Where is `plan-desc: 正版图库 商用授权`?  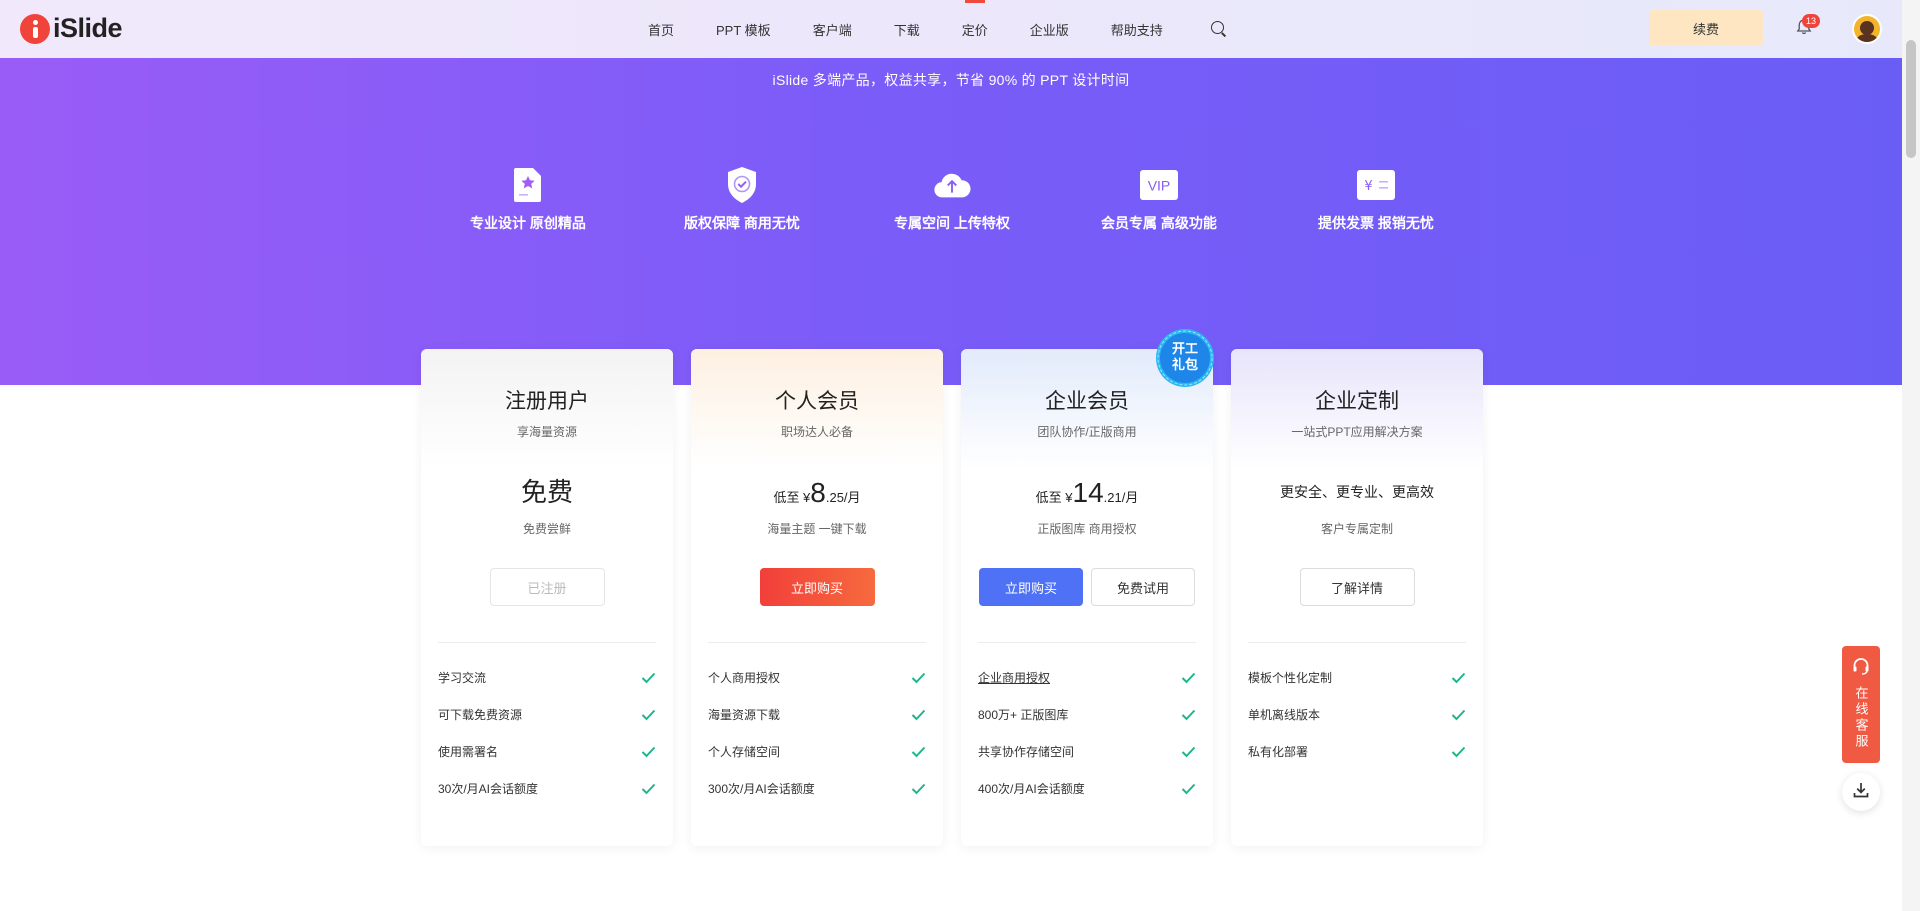 plan-desc: 正版图库 商用授权 is located at coordinates (1087, 529).